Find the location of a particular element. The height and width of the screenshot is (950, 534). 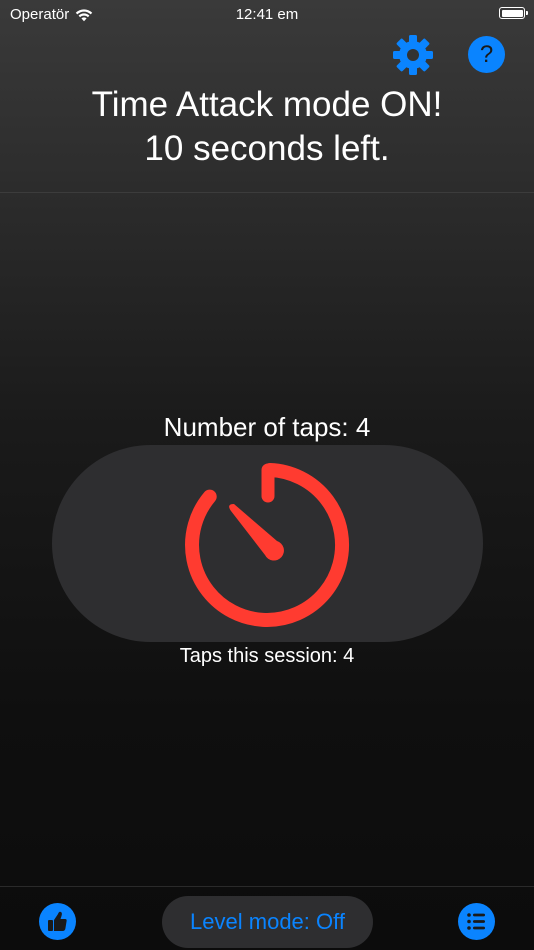

taps-count-label: Number of taps: 4 is located at coordinates (267, 427).